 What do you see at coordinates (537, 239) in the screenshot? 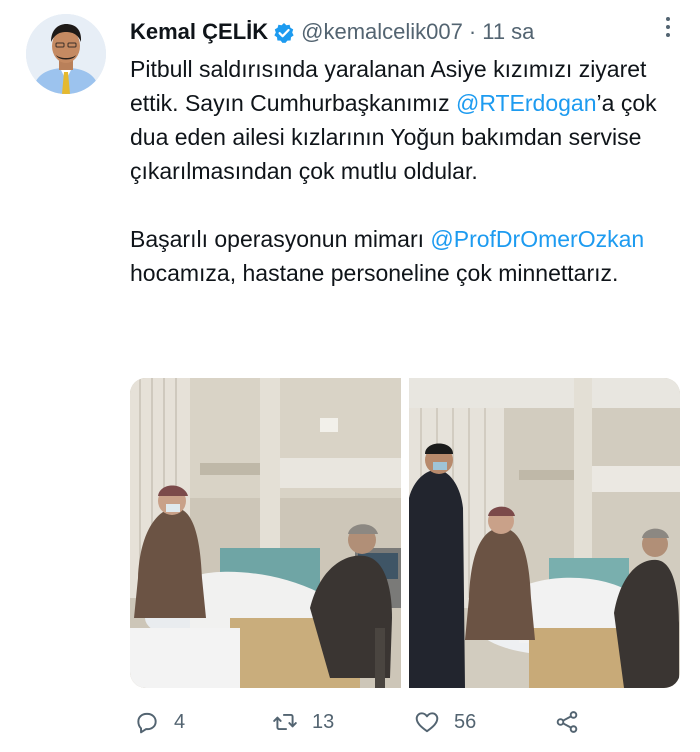
I see `mention-link: @ProfDrOmerOzkan` at bounding box center [537, 239].